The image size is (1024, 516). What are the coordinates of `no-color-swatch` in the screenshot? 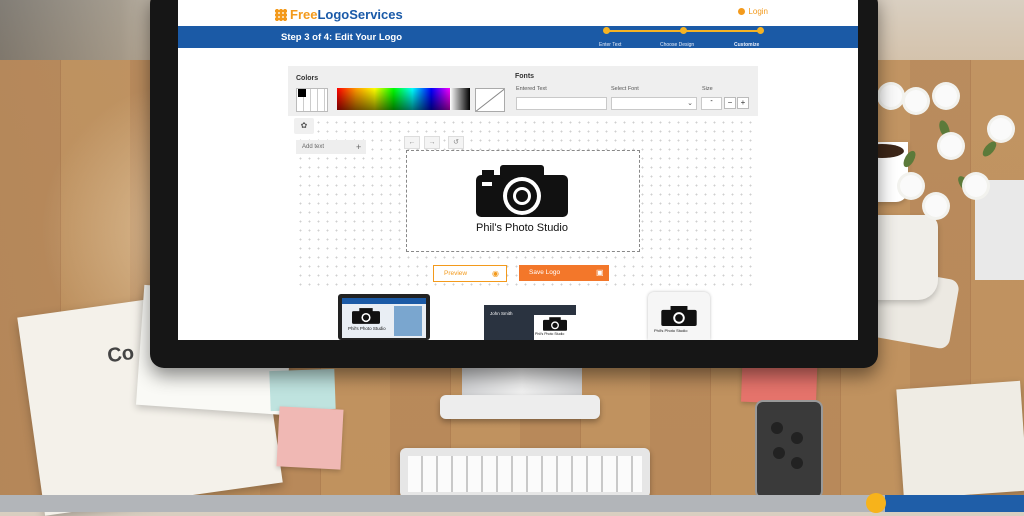 It's located at (490, 100).